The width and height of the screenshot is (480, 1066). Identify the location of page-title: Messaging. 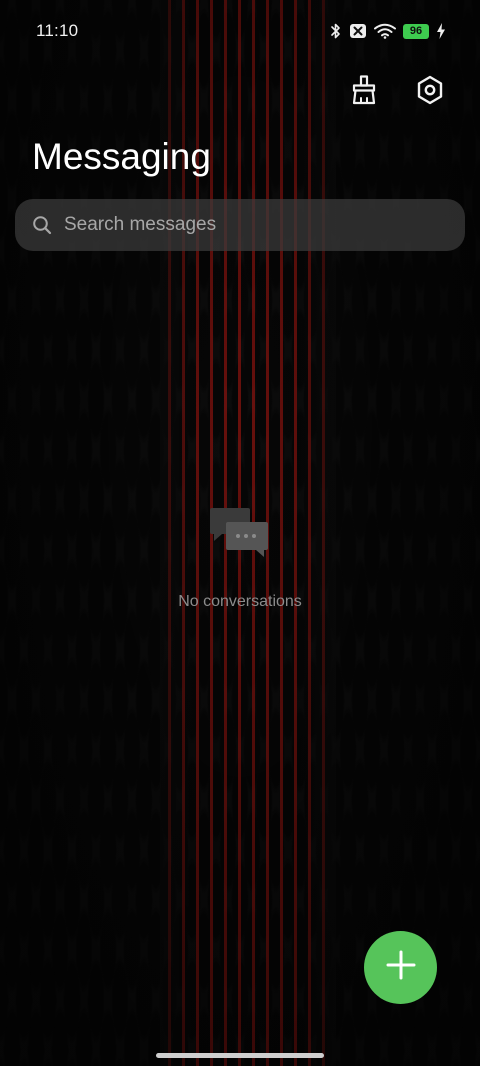
(121, 156).